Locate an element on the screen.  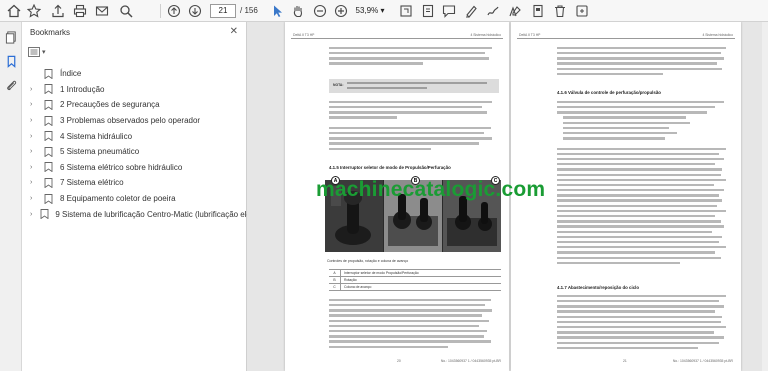
star-icon is located at coordinates (34, 11).